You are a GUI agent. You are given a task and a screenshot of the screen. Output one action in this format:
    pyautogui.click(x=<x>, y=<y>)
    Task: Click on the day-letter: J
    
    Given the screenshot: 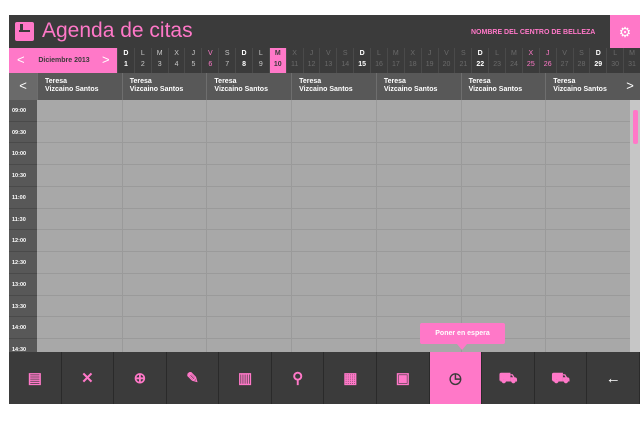 What is the action you would take?
    pyautogui.click(x=547, y=53)
    